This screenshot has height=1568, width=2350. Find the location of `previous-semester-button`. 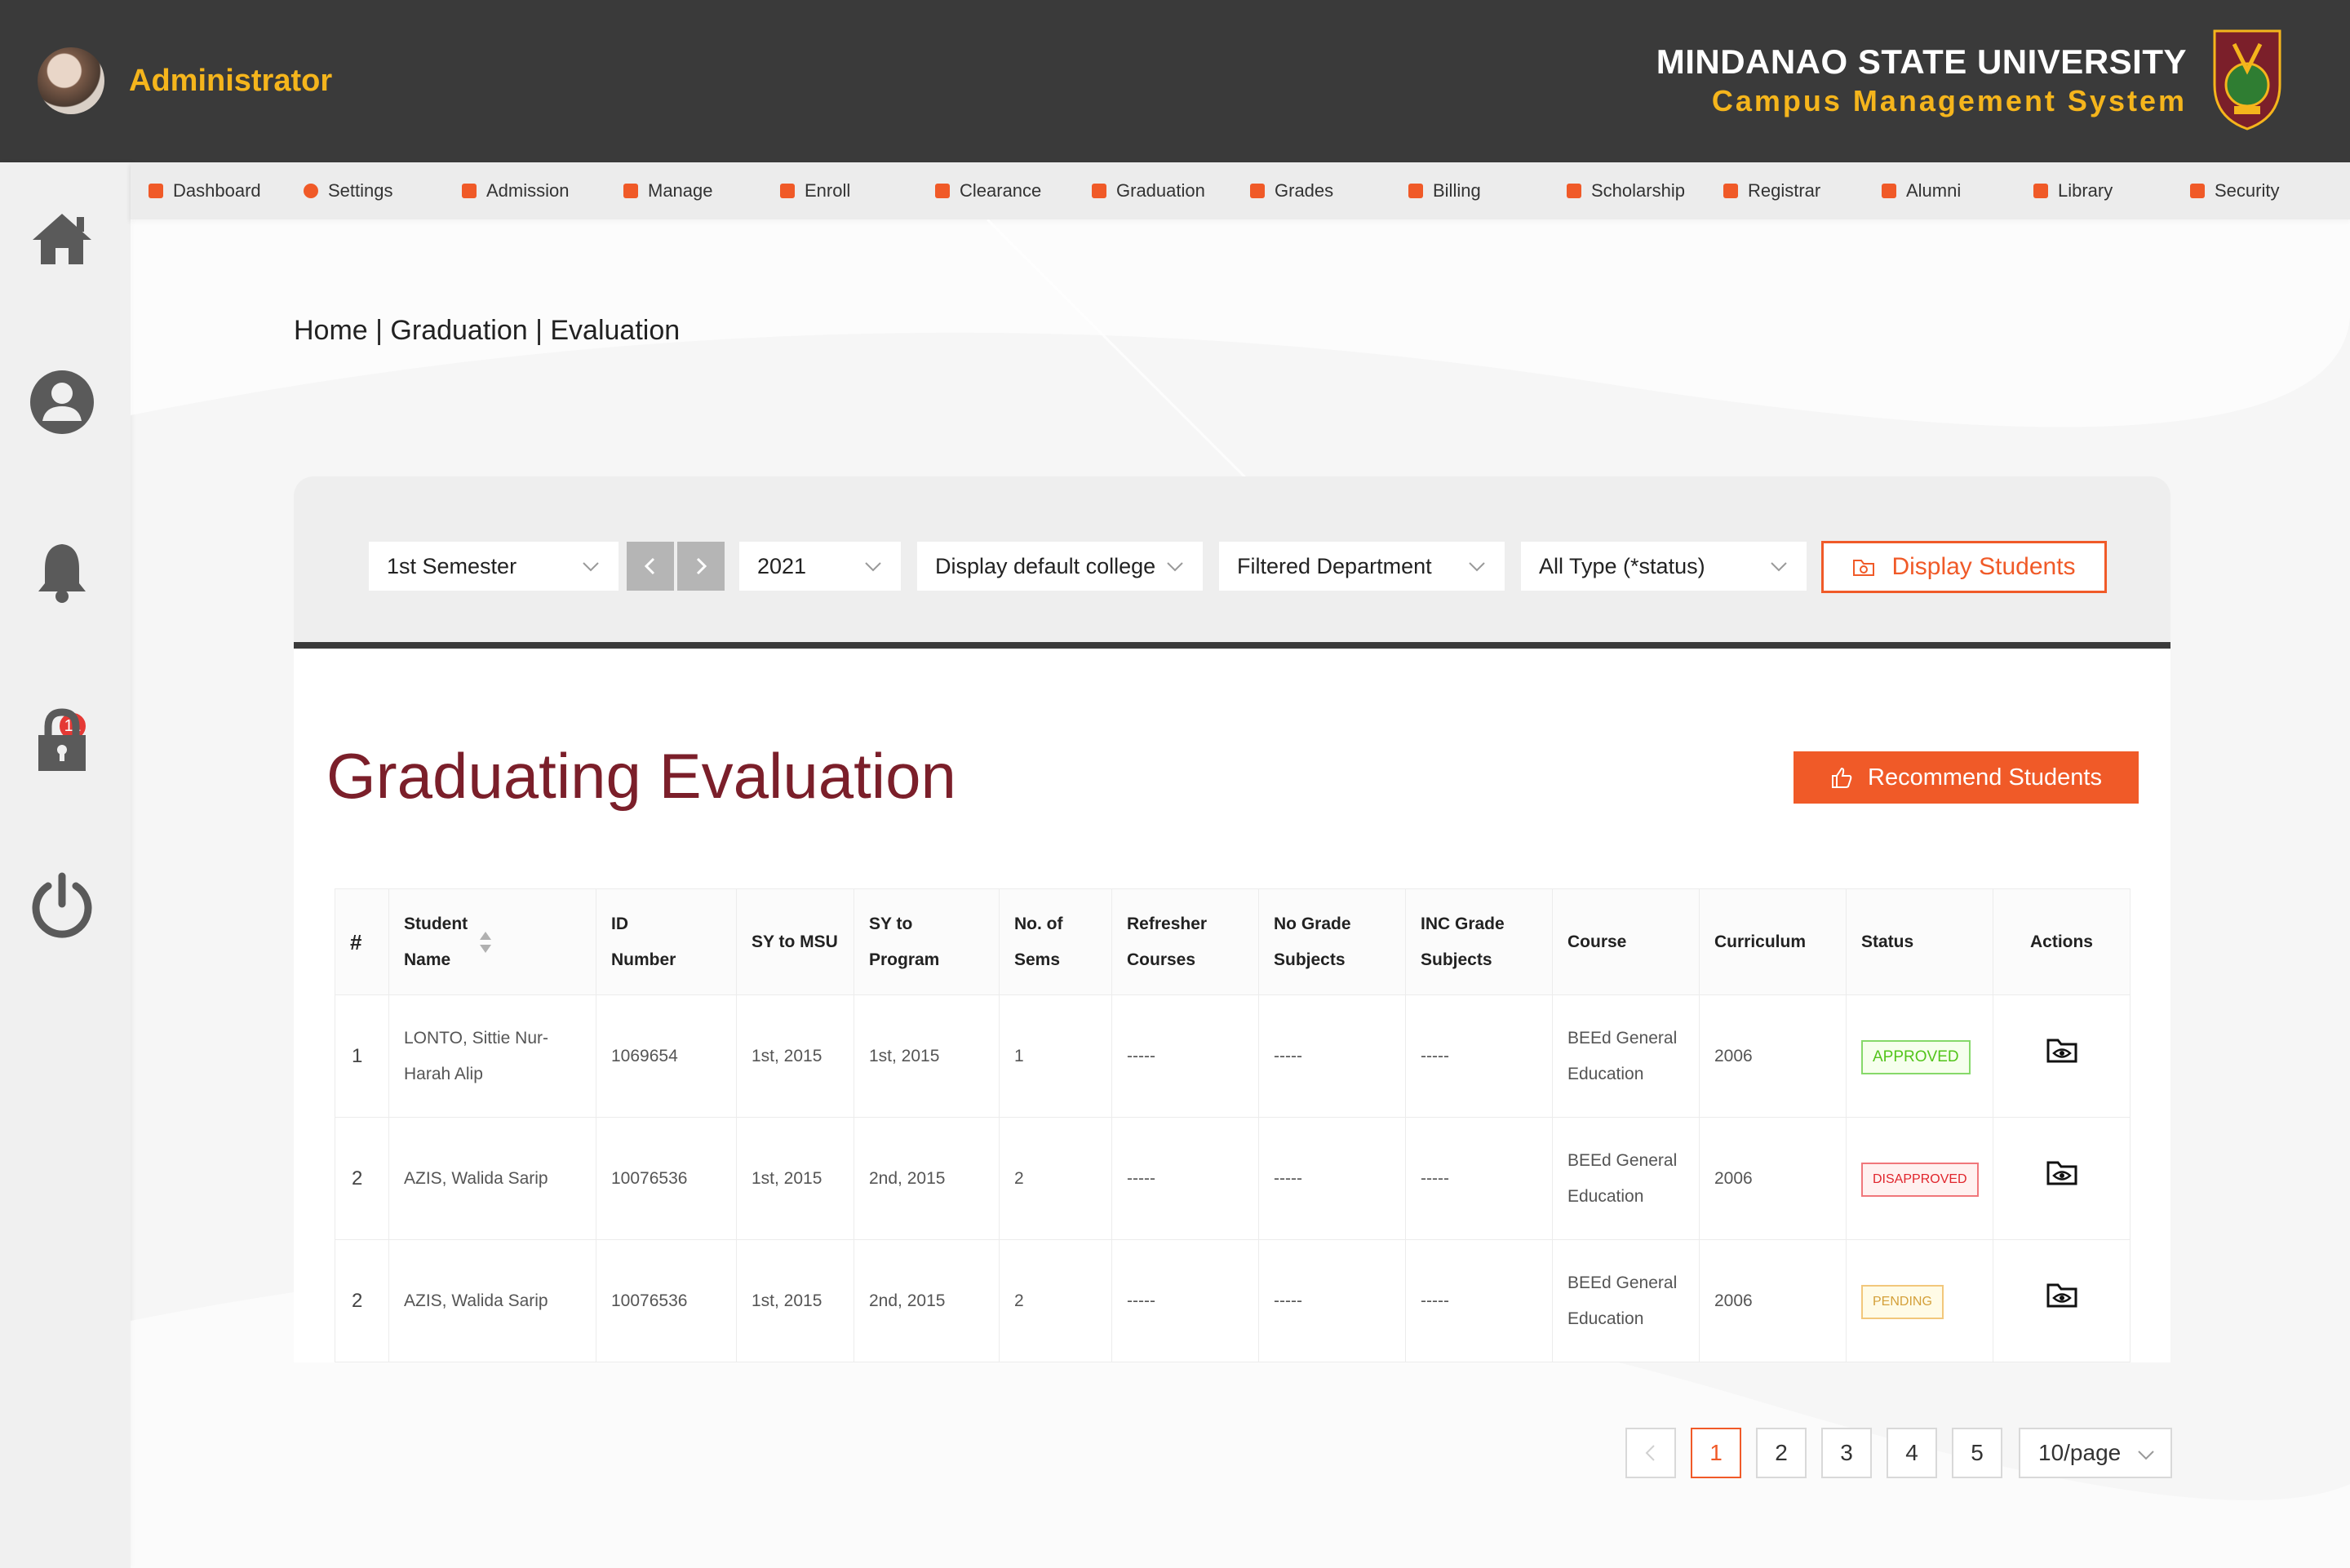

previous-semester-button is located at coordinates (650, 566).